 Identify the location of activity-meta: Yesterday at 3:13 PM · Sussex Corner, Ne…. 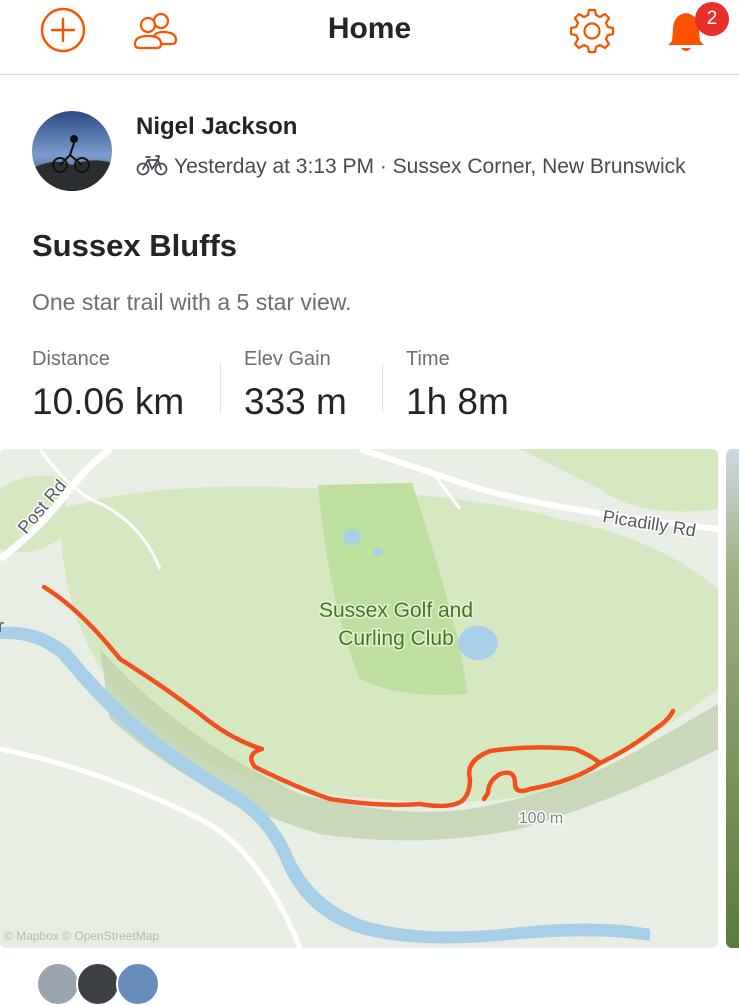
(411, 167).